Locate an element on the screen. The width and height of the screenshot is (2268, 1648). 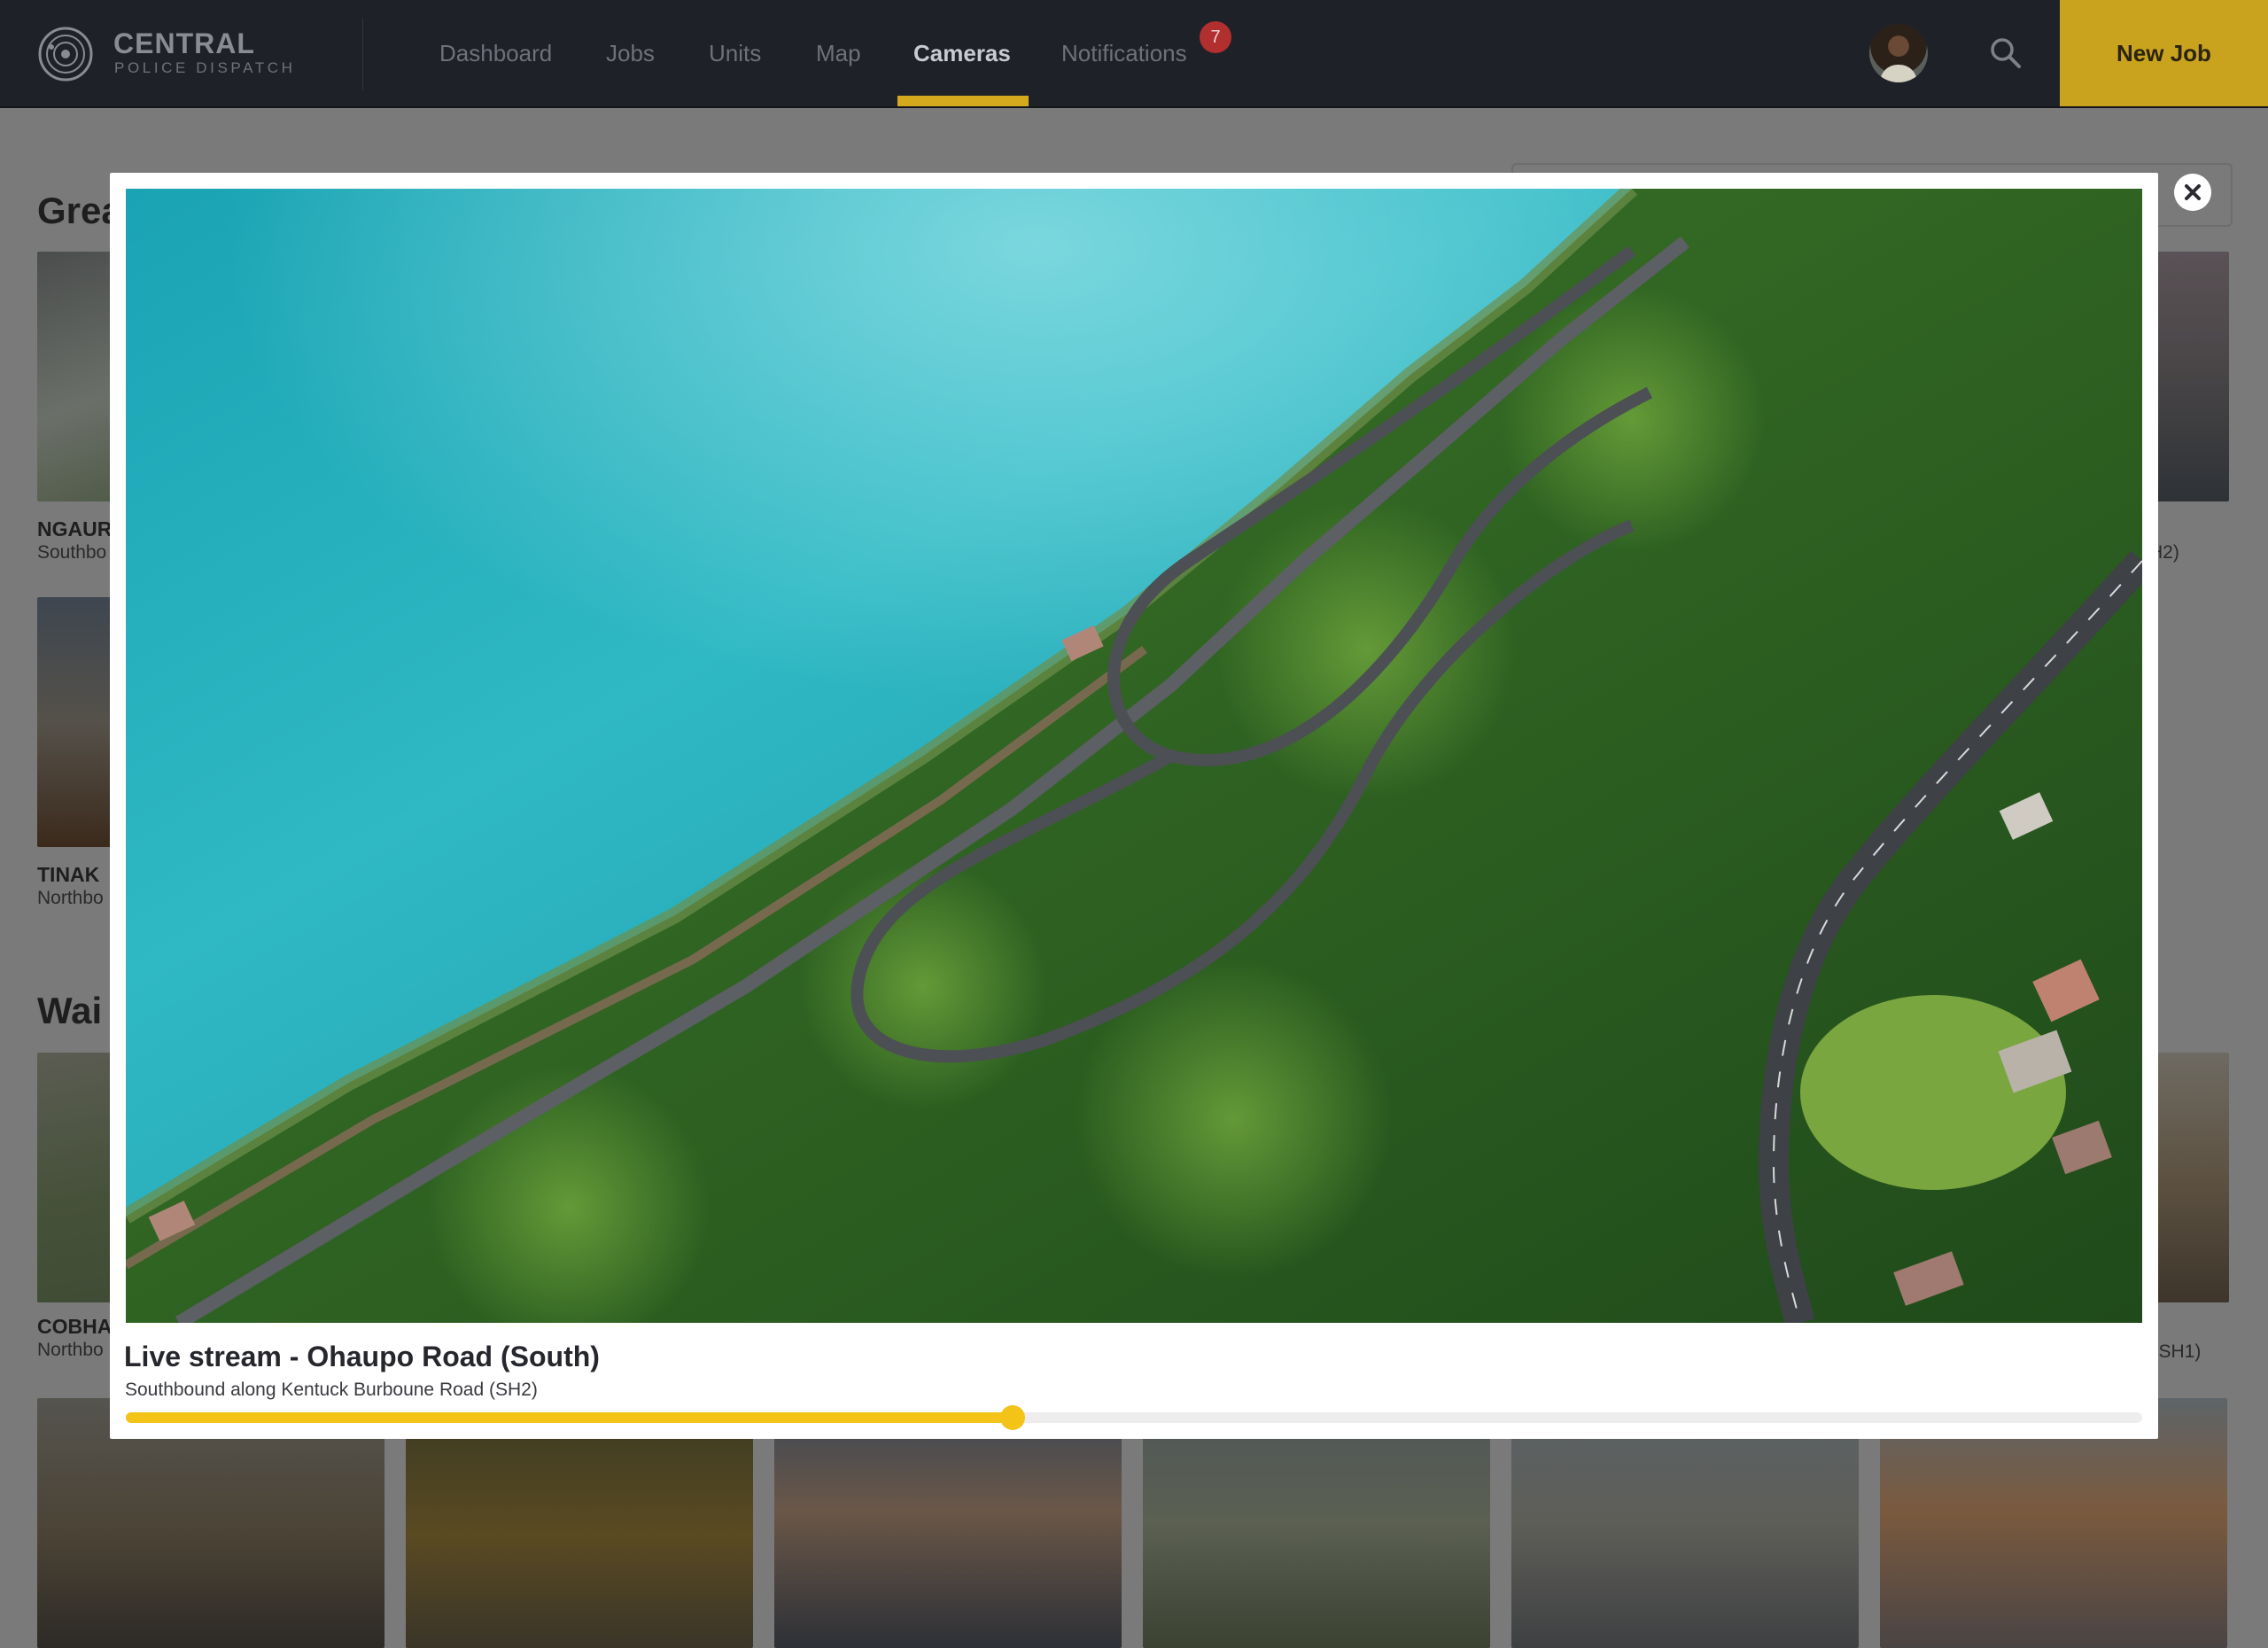
active-tab-indicator is located at coordinates (963, 101).